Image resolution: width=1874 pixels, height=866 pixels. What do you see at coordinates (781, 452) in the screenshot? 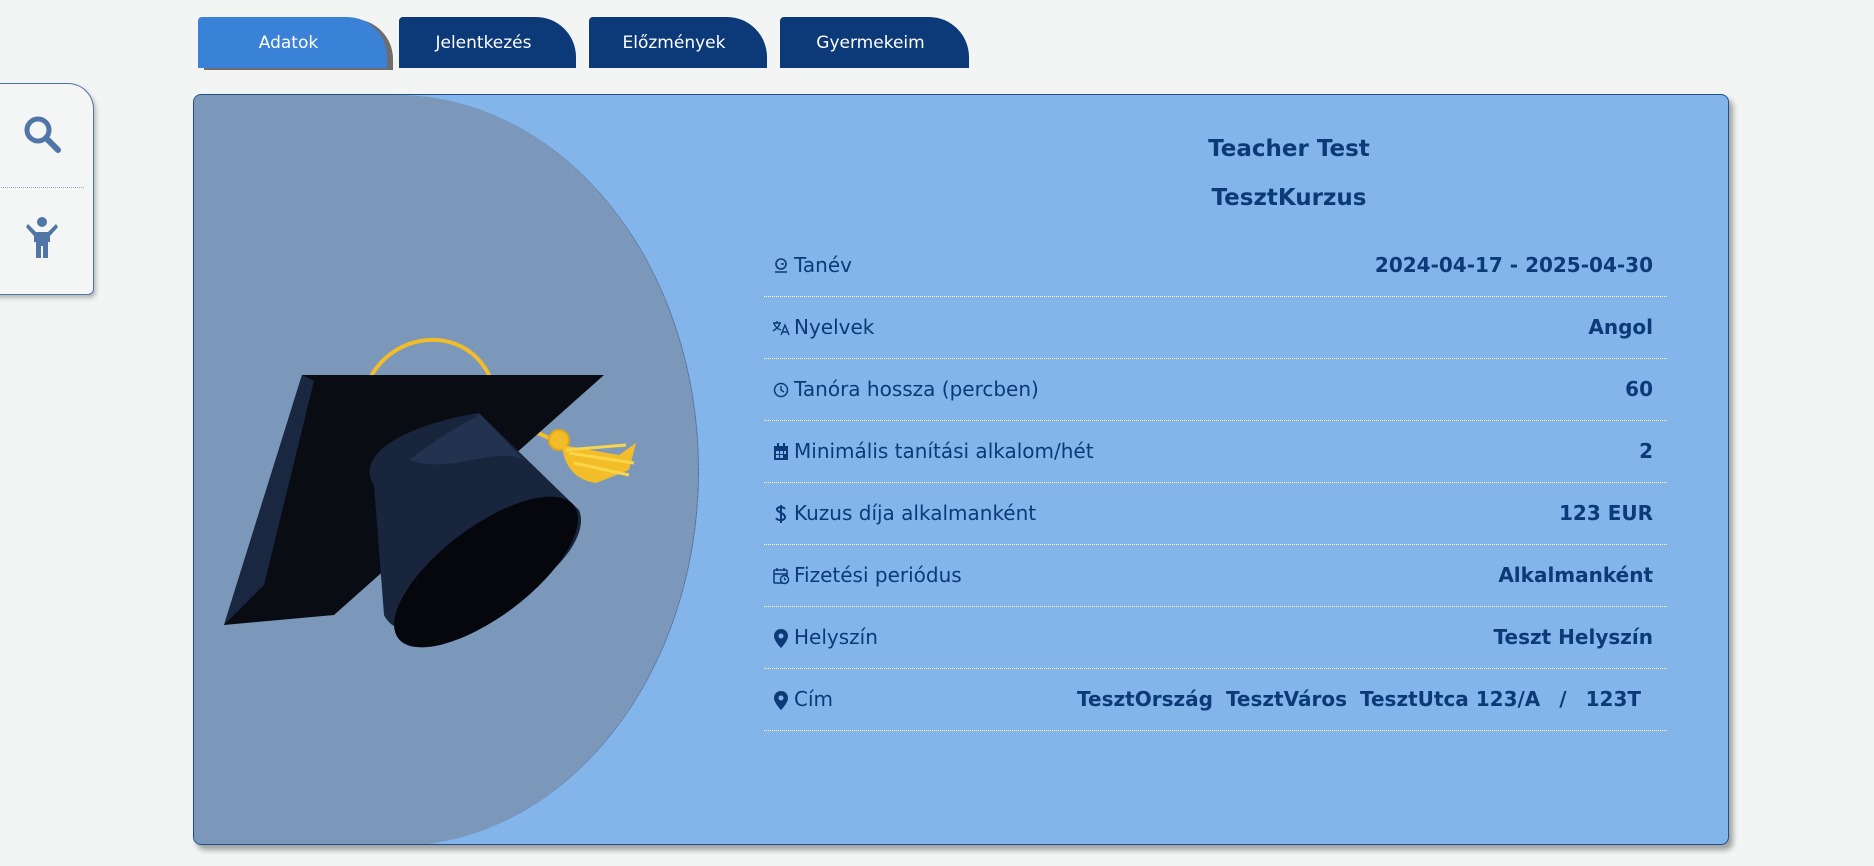
I see `calendar-icon` at bounding box center [781, 452].